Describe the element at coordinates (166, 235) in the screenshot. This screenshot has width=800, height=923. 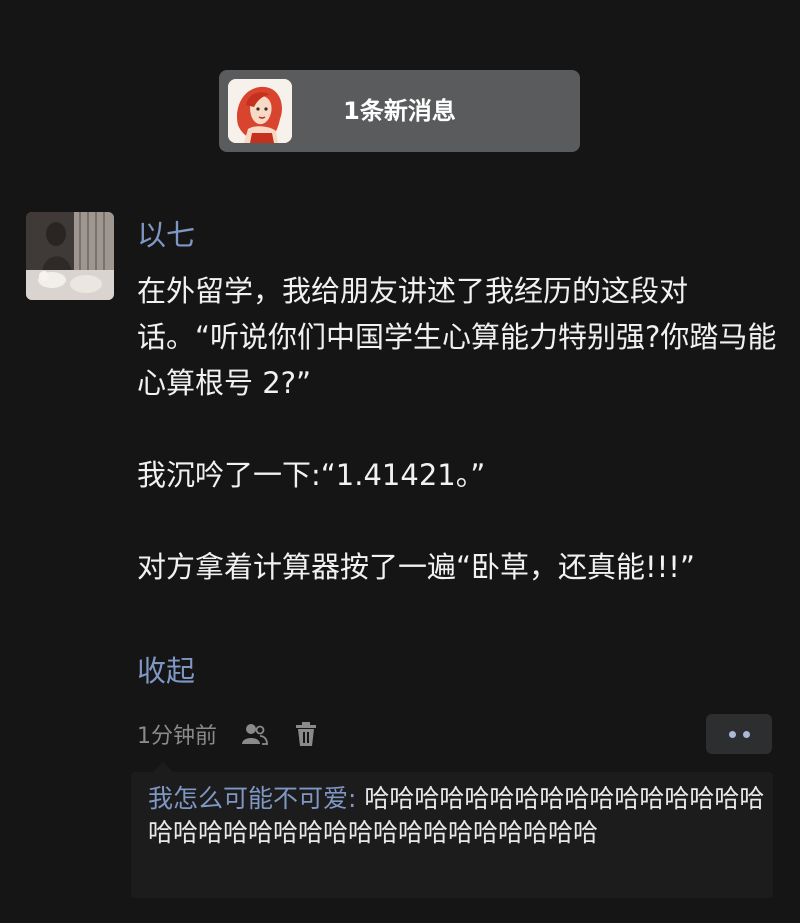
I see `author-name: 以七` at that location.